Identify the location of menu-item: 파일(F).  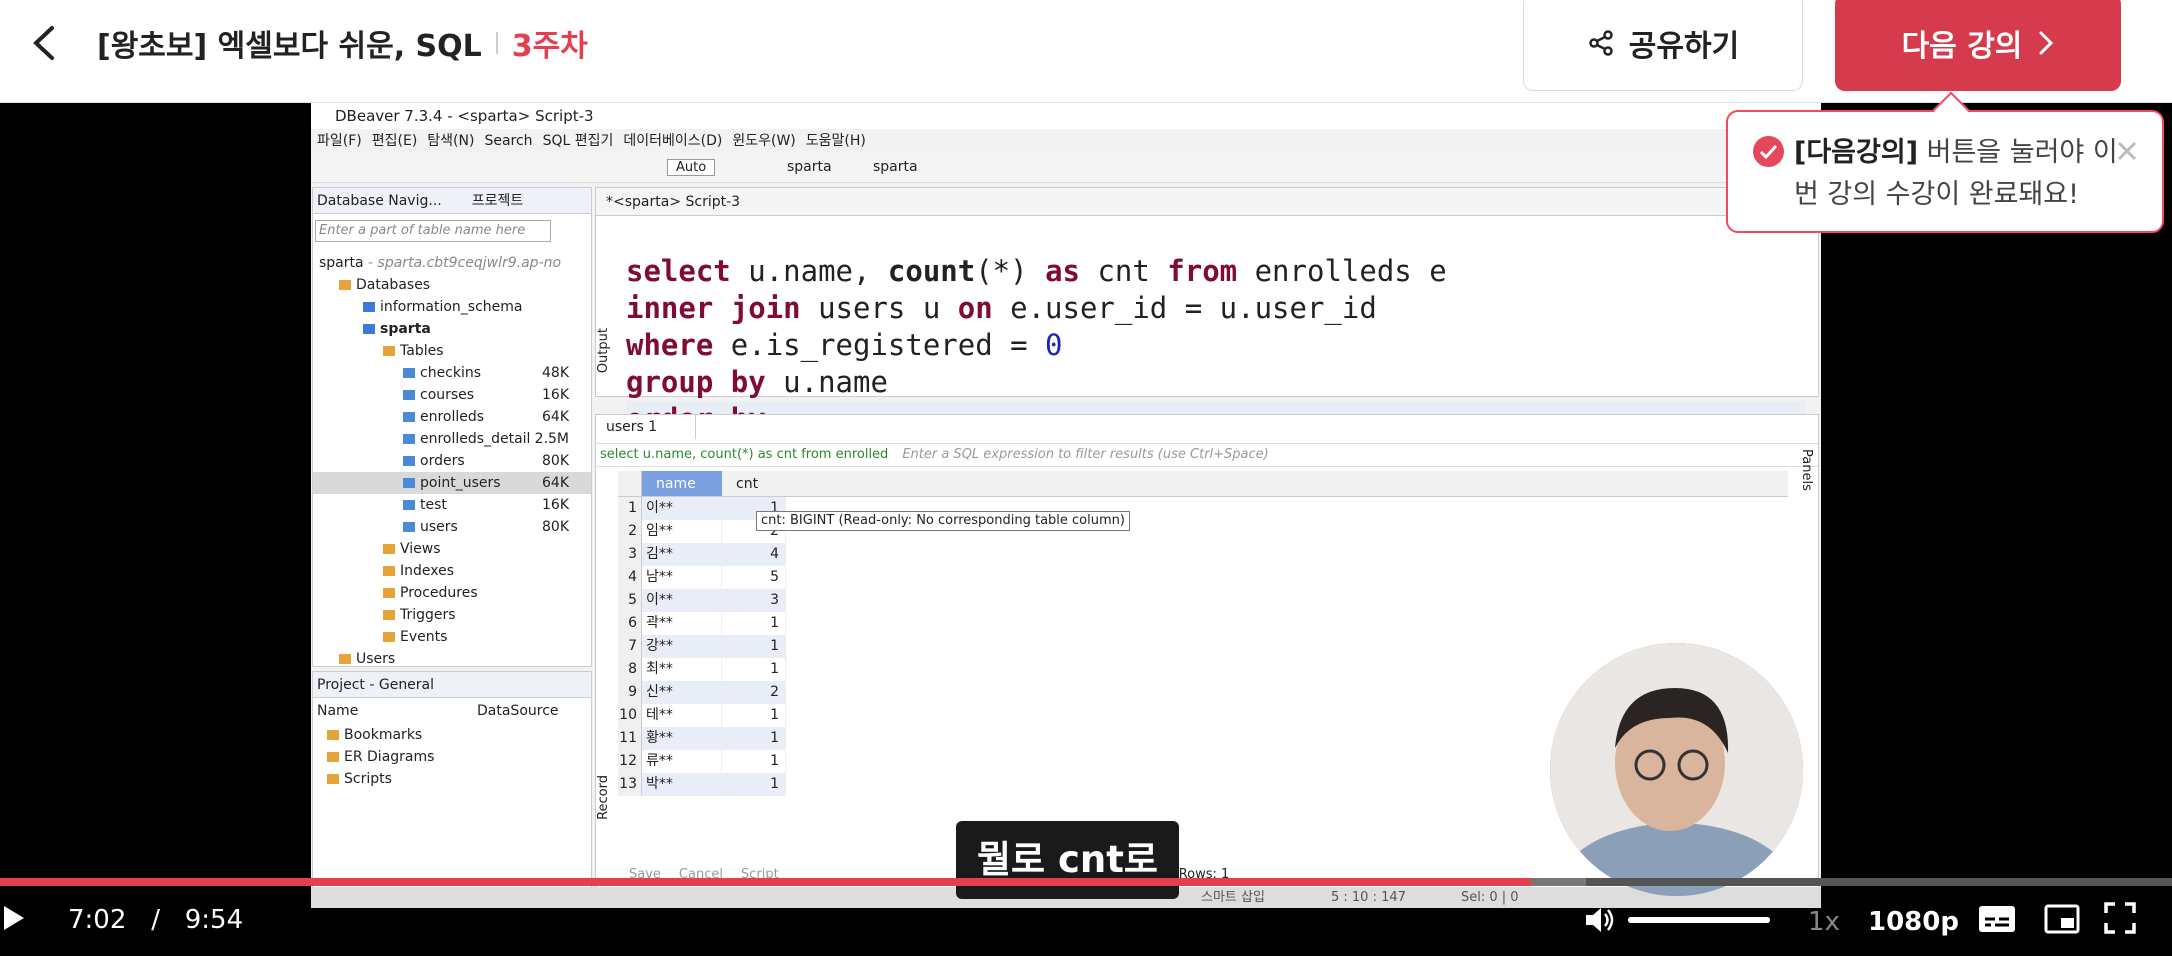
(339, 141).